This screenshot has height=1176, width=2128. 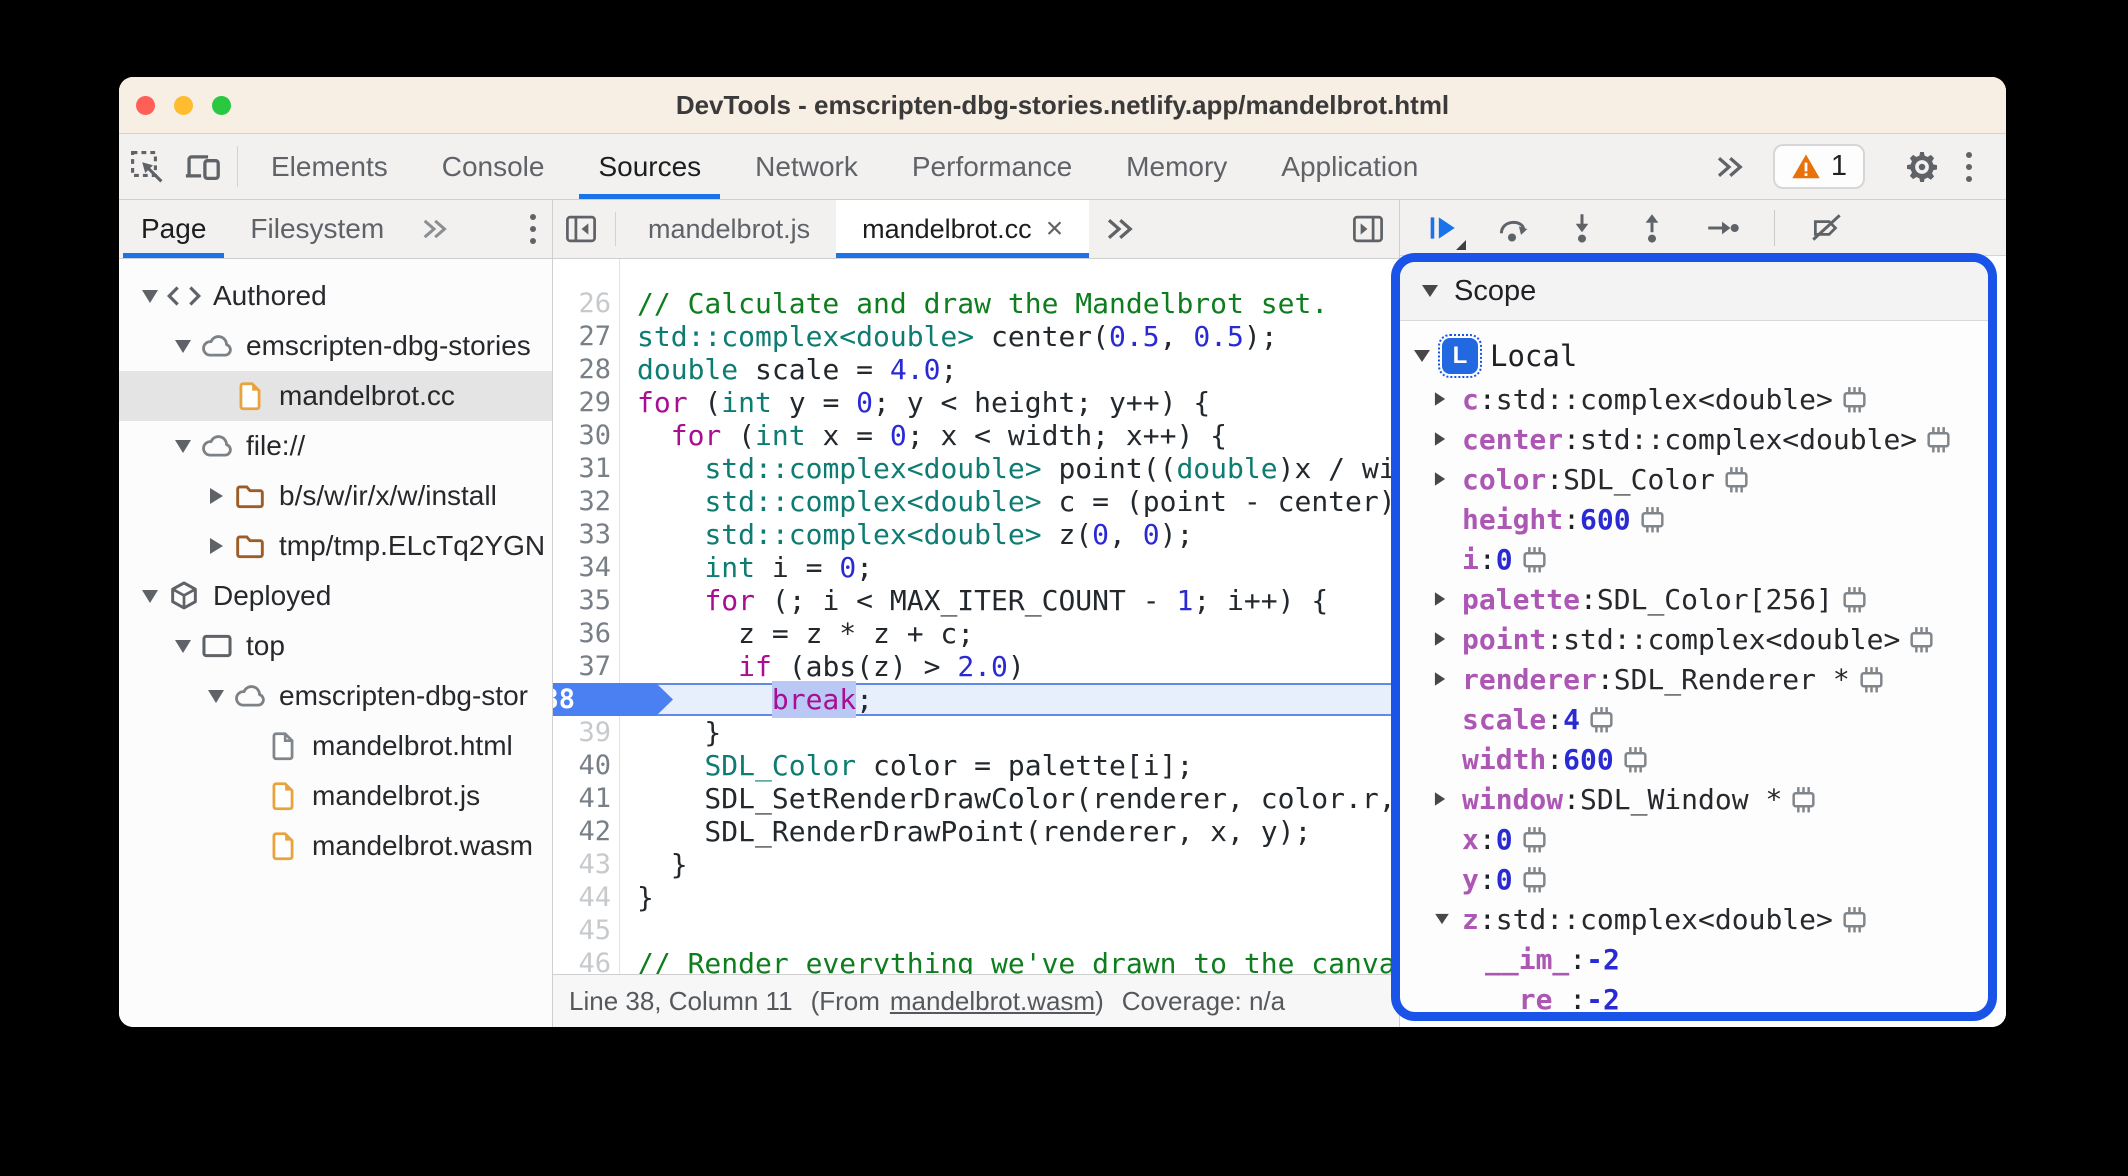 What do you see at coordinates (1445, 230) in the screenshot?
I see `resume-icon` at bounding box center [1445, 230].